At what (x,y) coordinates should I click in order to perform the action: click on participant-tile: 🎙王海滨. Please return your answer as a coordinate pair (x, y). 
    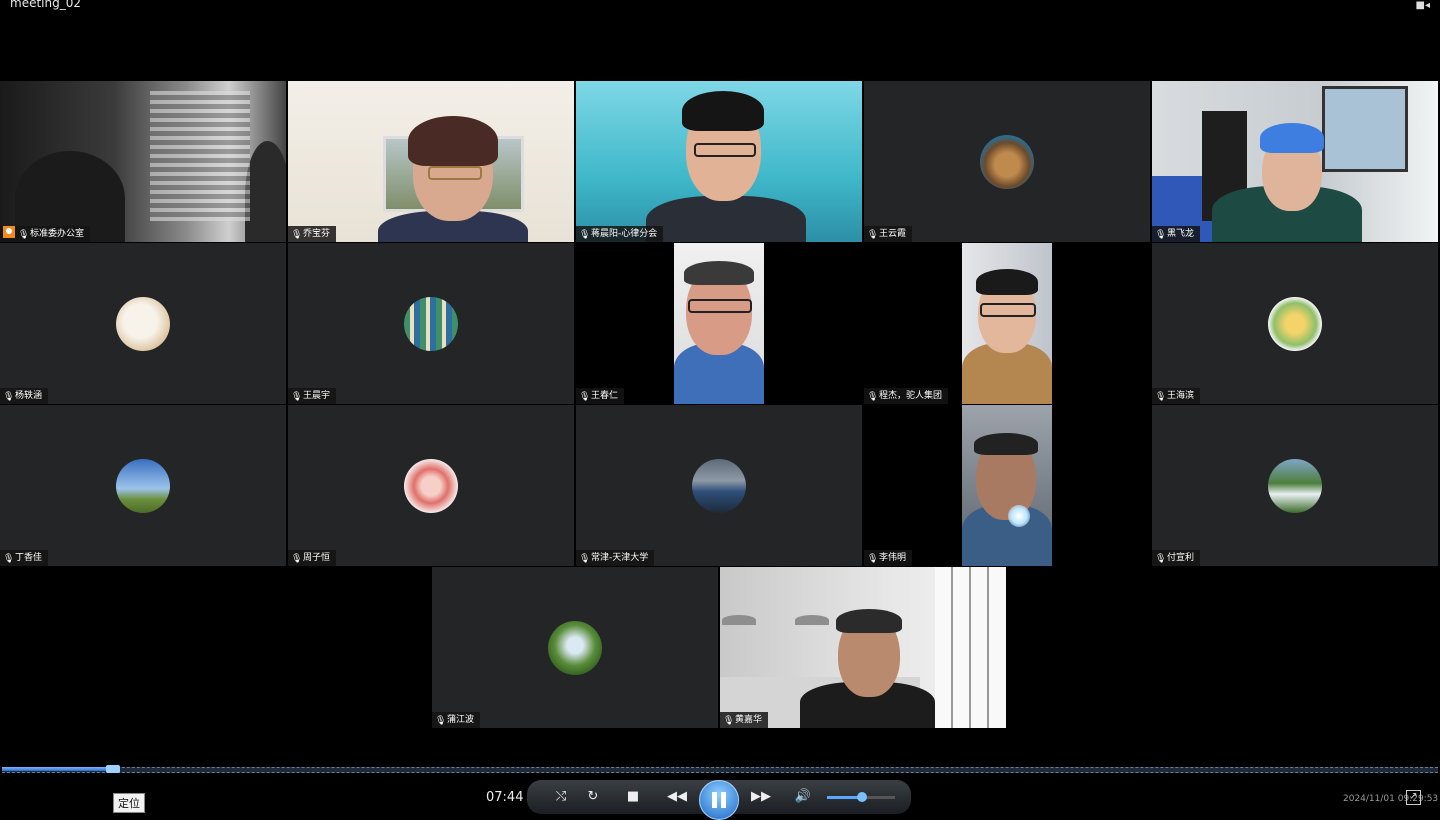
    Looking at the image, I should click on (1295, 323).